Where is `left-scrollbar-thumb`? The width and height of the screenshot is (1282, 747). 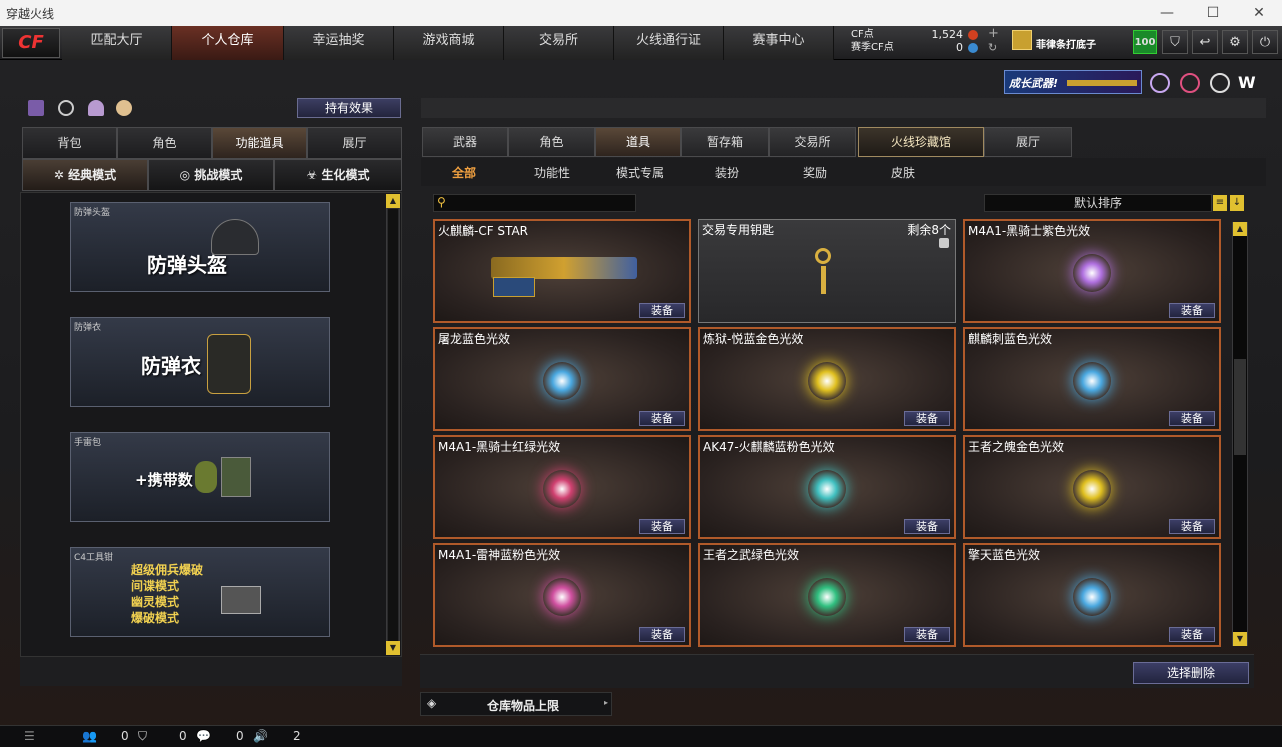
left-scrollbar-thumb is located at coordinates (393, 425).